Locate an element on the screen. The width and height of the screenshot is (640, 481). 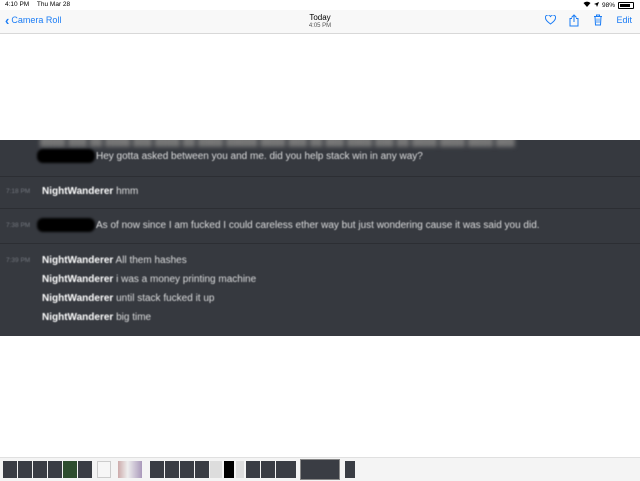
message-text: until stack fucked it up is located at coordinates (165, 298).